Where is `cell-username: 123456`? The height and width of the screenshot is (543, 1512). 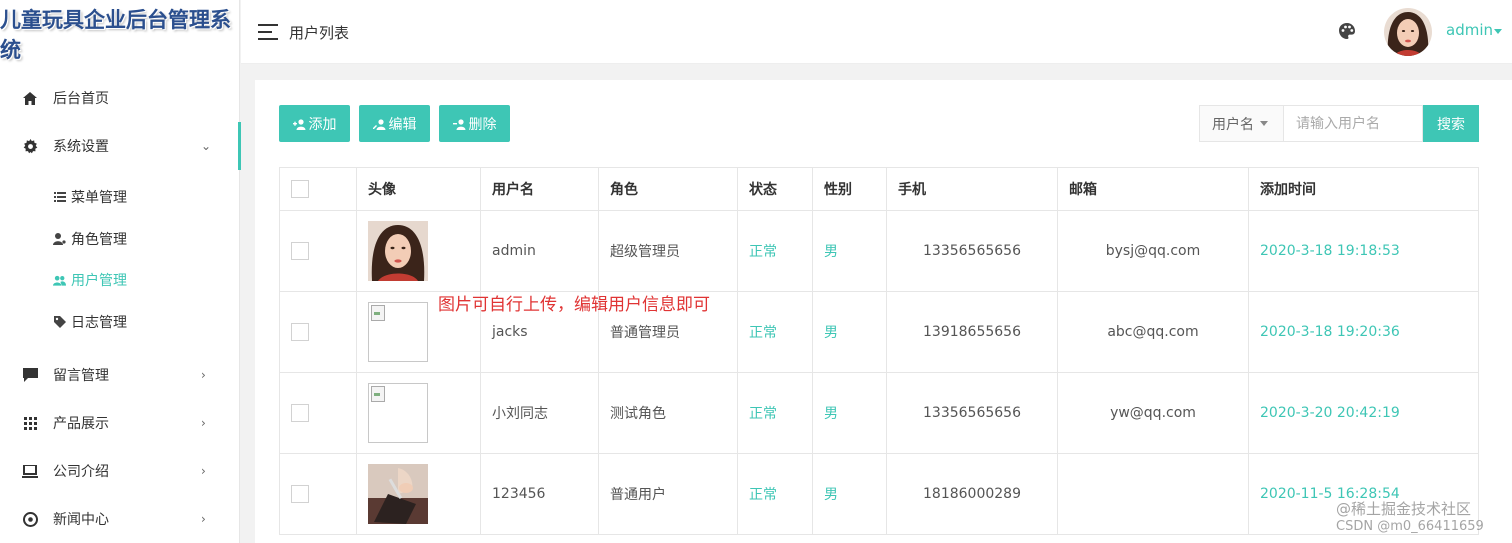 cell-username: 123456 is located at coordinates (539, 494).